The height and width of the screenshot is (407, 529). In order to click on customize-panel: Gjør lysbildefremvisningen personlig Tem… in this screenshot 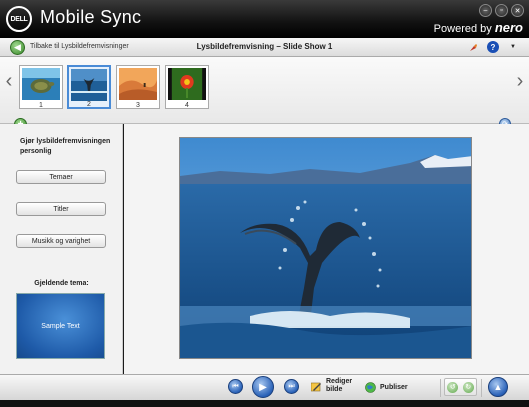, I will do `click(61, 249)`.